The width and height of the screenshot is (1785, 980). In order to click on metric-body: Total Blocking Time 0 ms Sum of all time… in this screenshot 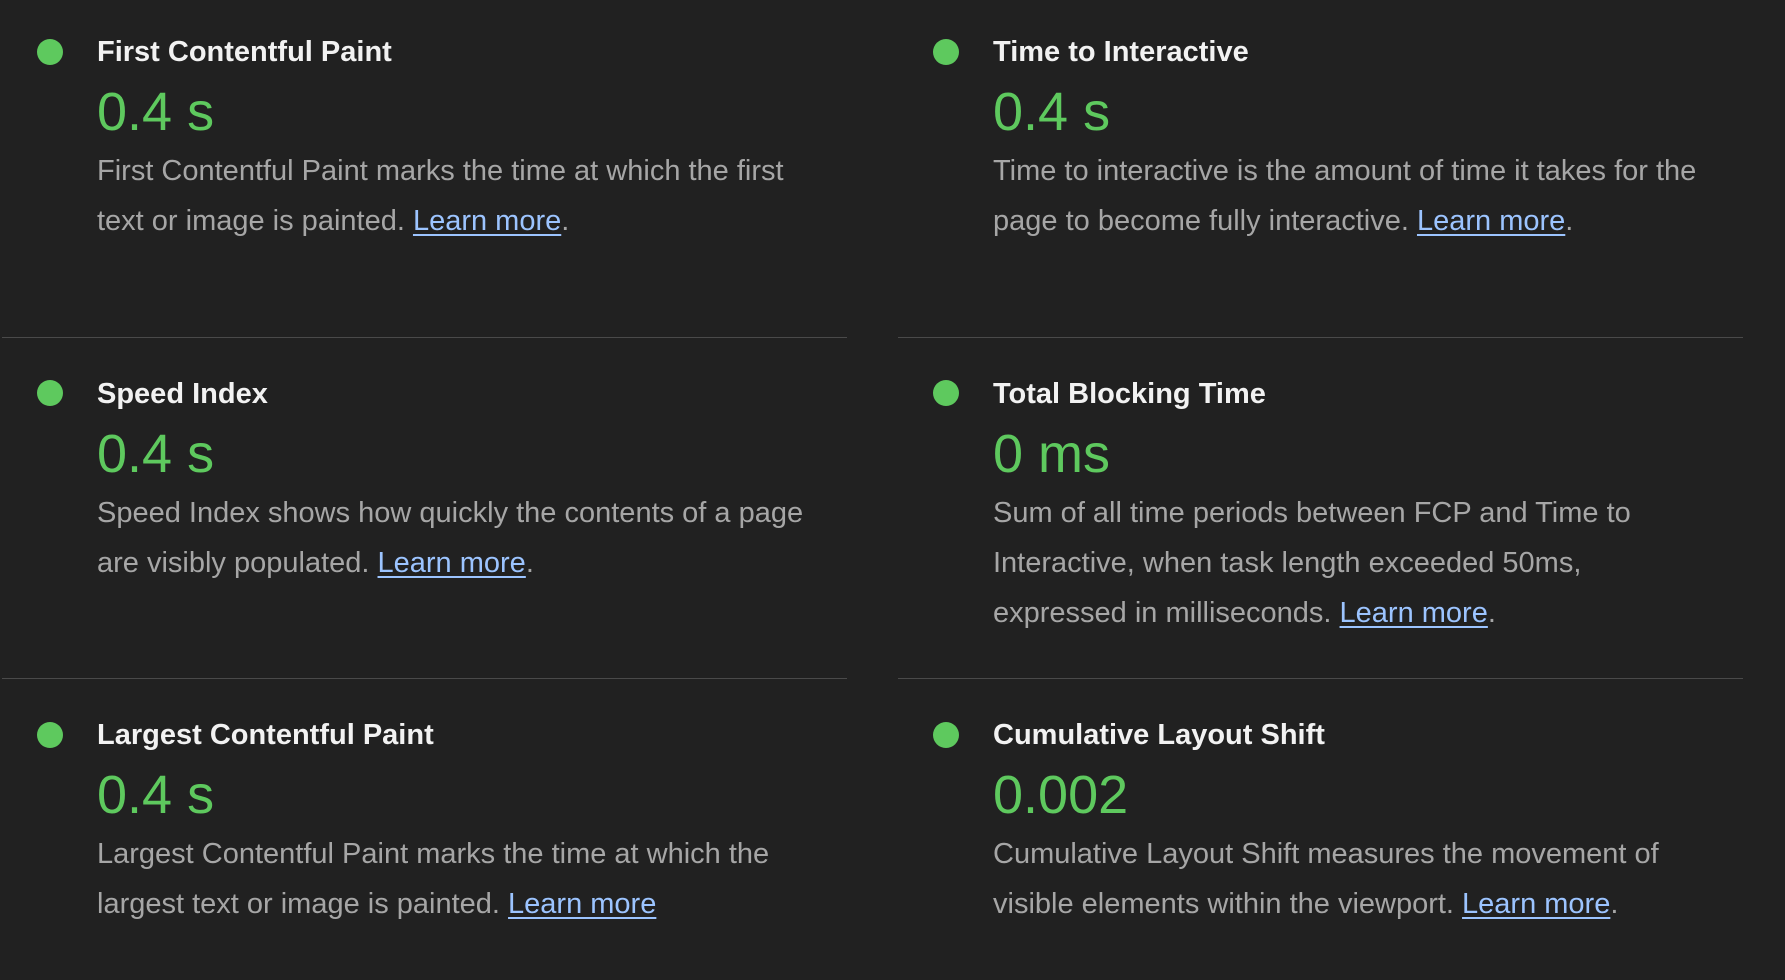, I will do `click(1353, 505)`.